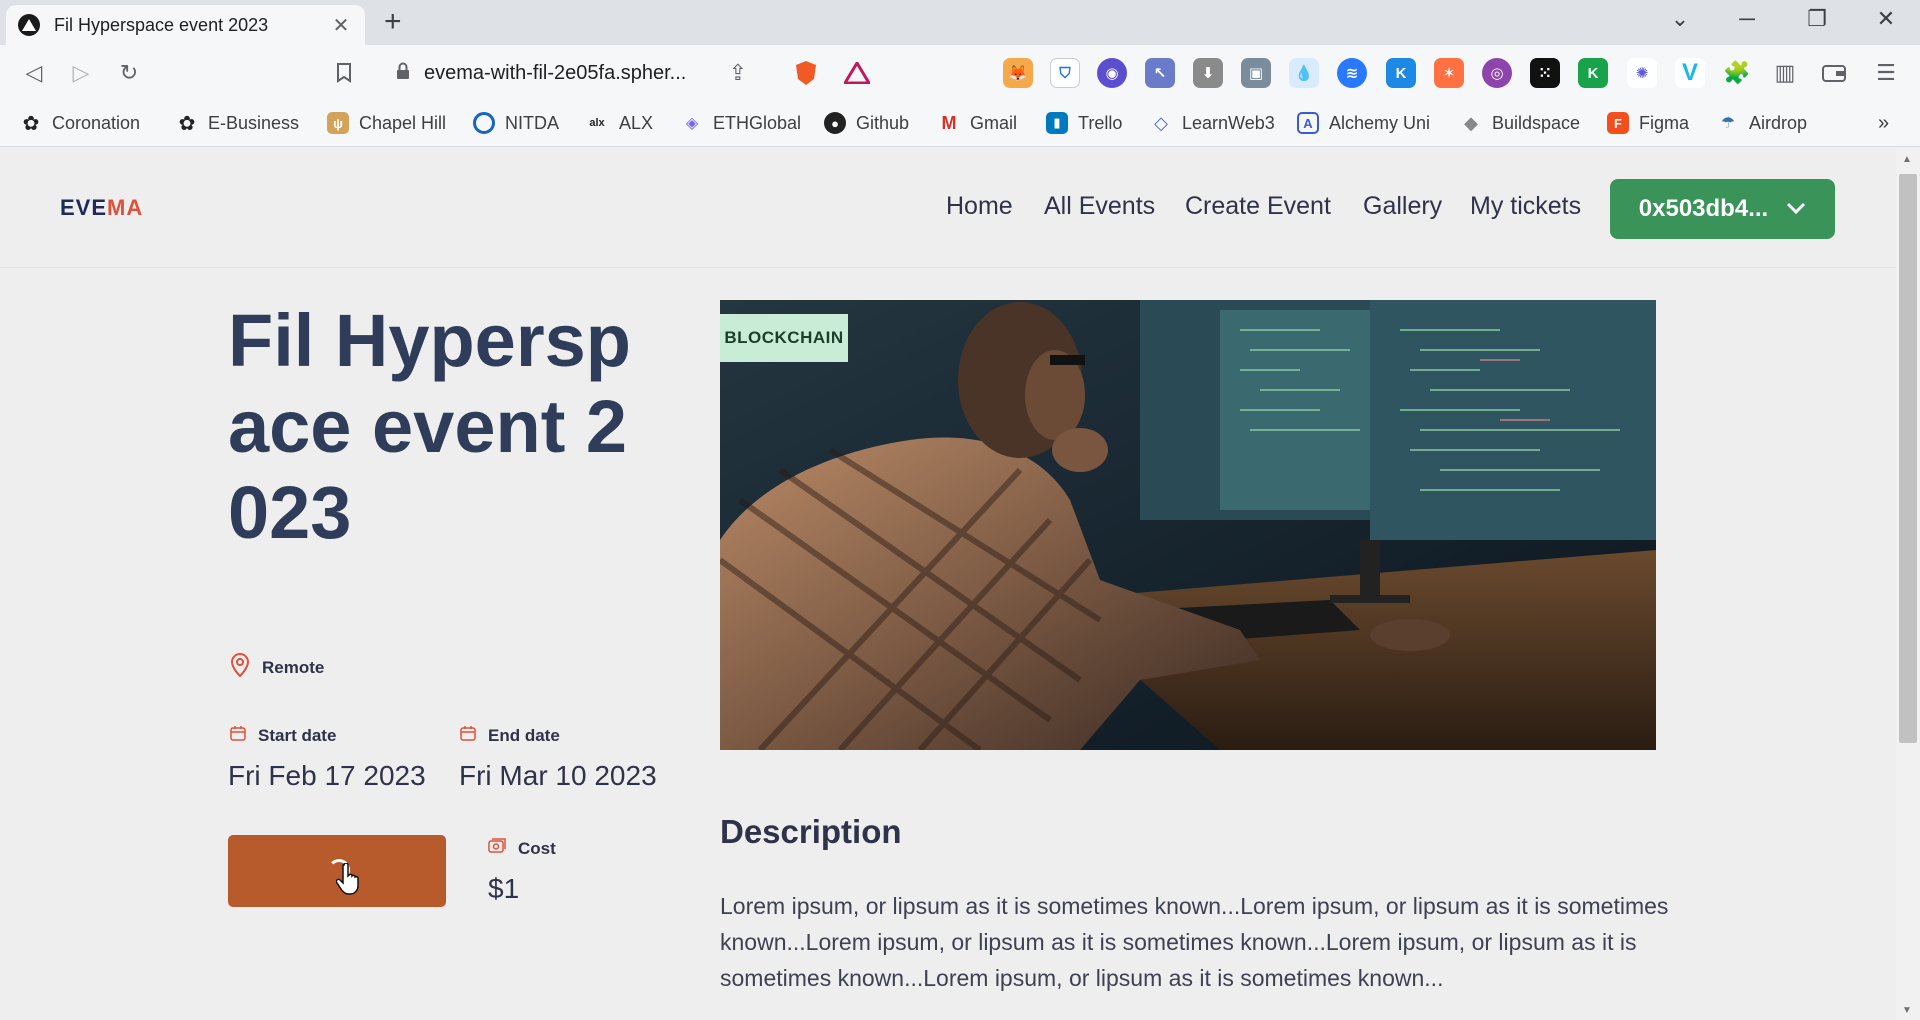 Image resolution: width=1920 pixels, height=1020 pixels. I want to click on wallet-icon, so click(1834, 73).